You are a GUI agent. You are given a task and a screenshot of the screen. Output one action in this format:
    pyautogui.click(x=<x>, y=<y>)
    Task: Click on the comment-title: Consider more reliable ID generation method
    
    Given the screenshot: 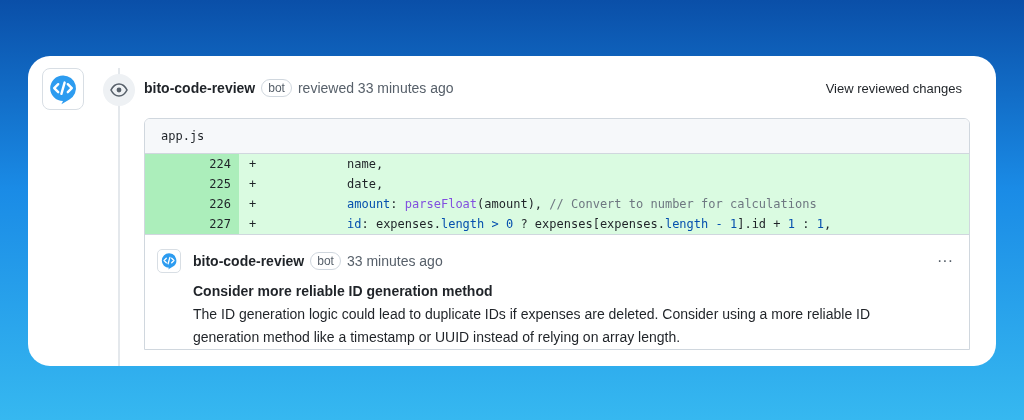 What is the action you would take?
    pyautogui.click(x=343, y=291)
    